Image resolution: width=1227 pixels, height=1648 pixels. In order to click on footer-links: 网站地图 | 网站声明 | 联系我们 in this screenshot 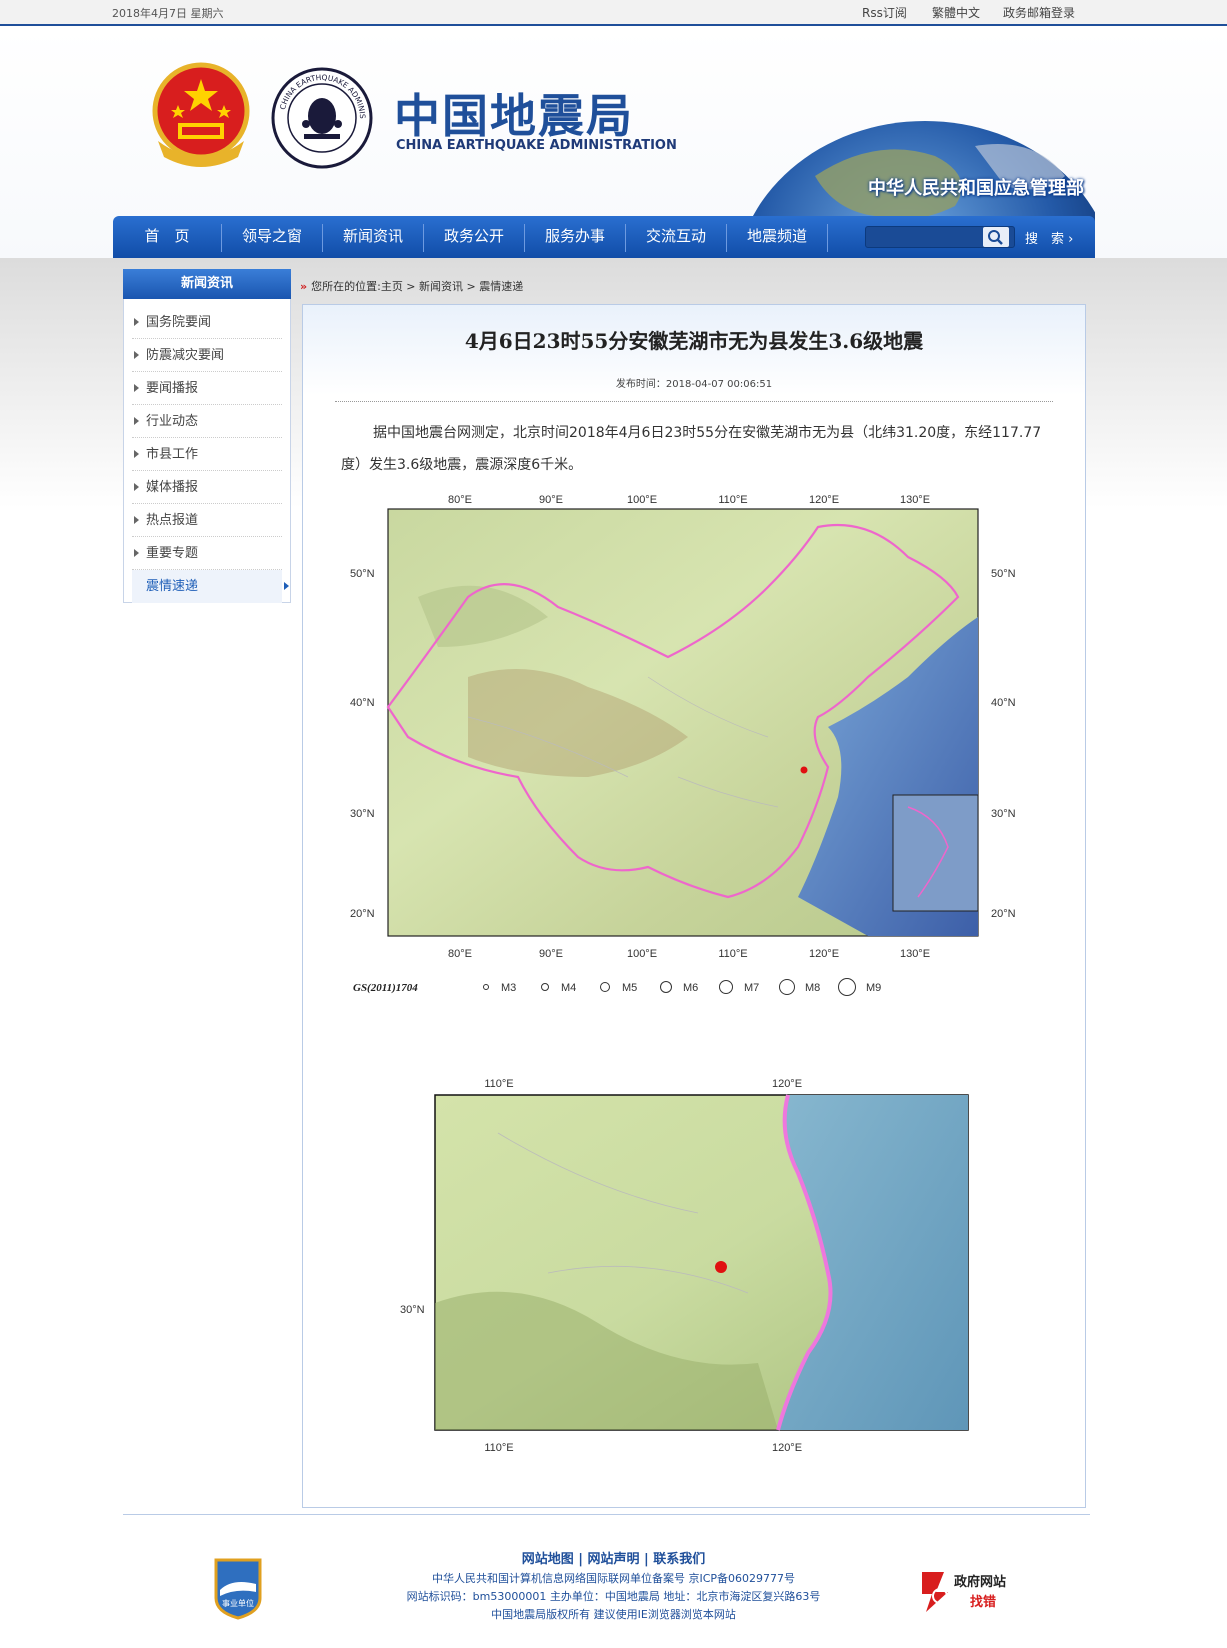, I will do `click(613, 1557)`.